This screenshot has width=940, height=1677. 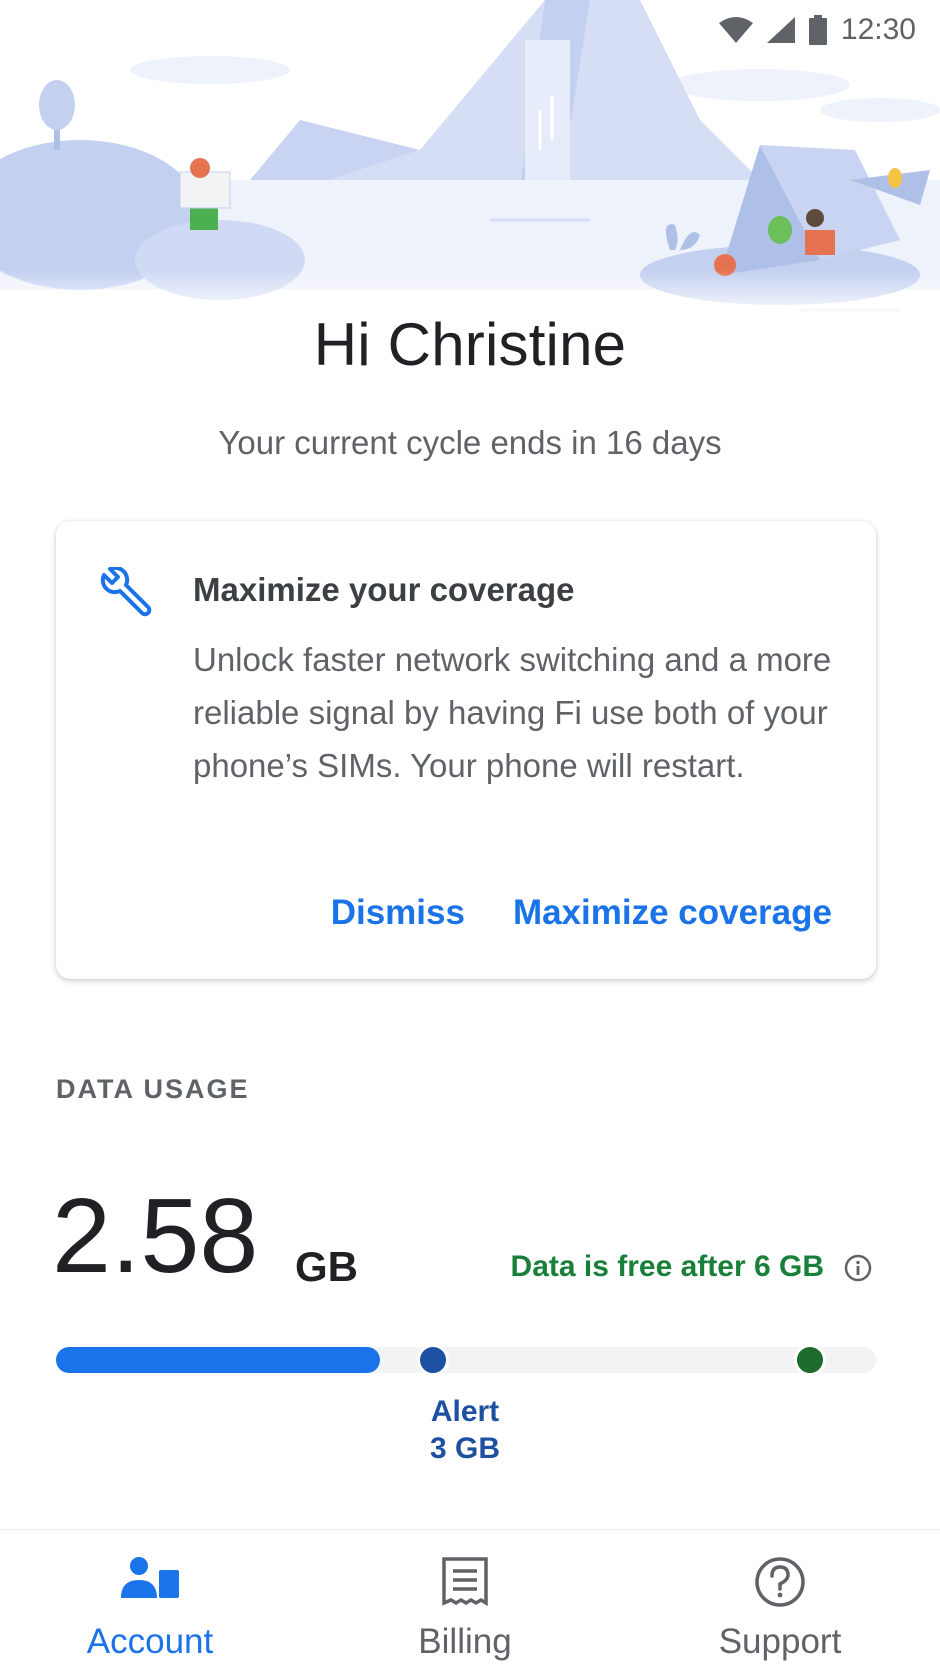 I want to click on nav-billing: Billing, so click(x=465, y=1603).